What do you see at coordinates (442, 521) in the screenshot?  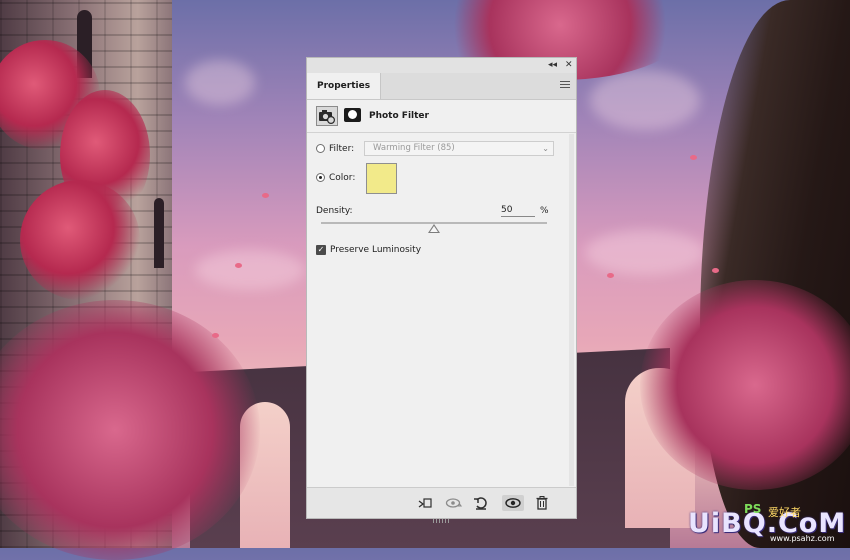 I see `resize-grip` at bounding box center [442, 521].